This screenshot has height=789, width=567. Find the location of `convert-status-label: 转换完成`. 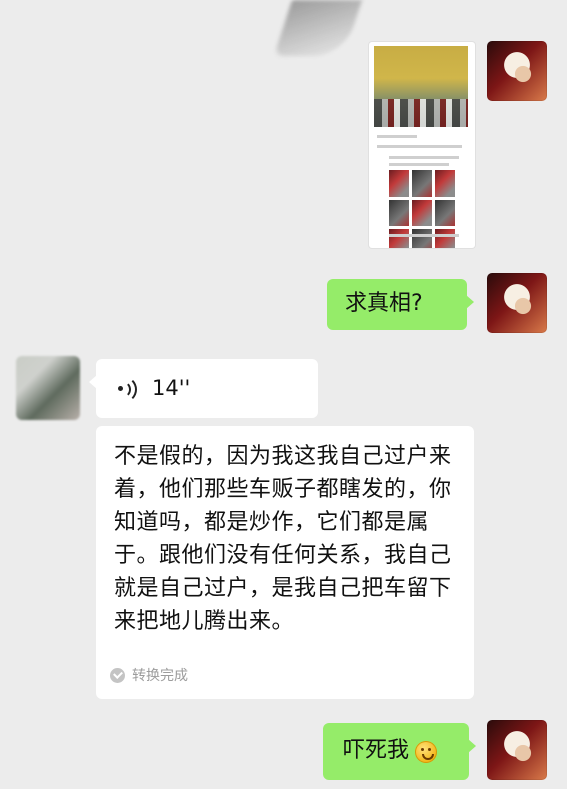

convert-status-label: 转换完成 is located at coordinates (160, 675).